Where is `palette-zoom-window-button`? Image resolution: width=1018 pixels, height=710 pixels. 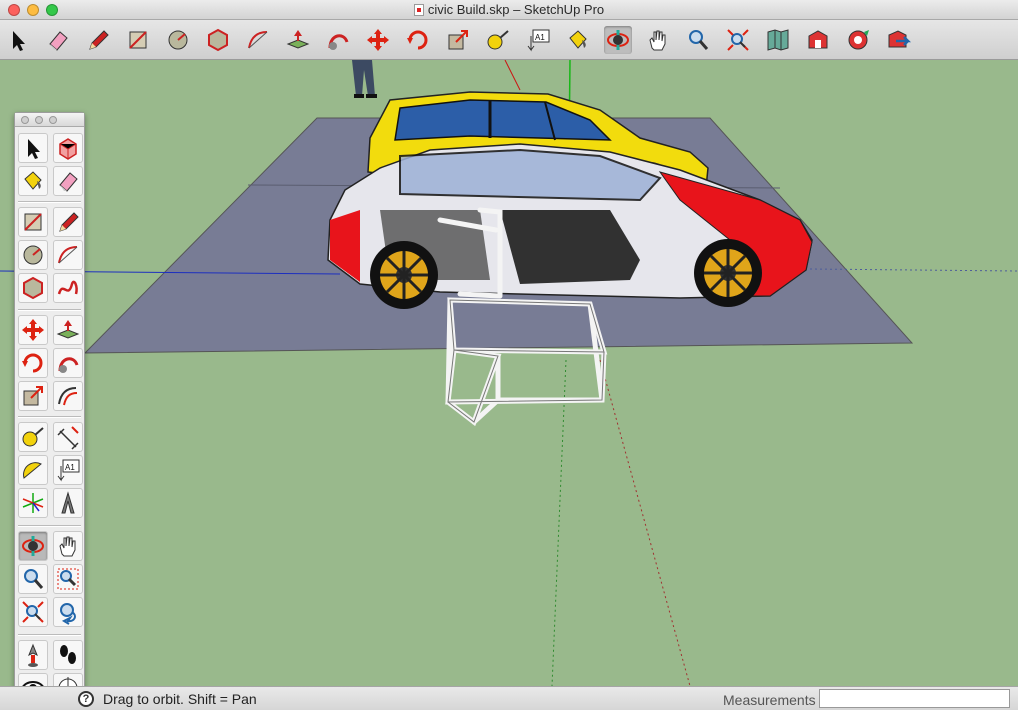 palette-zoom-window-button is located at coordinates (68, 579).